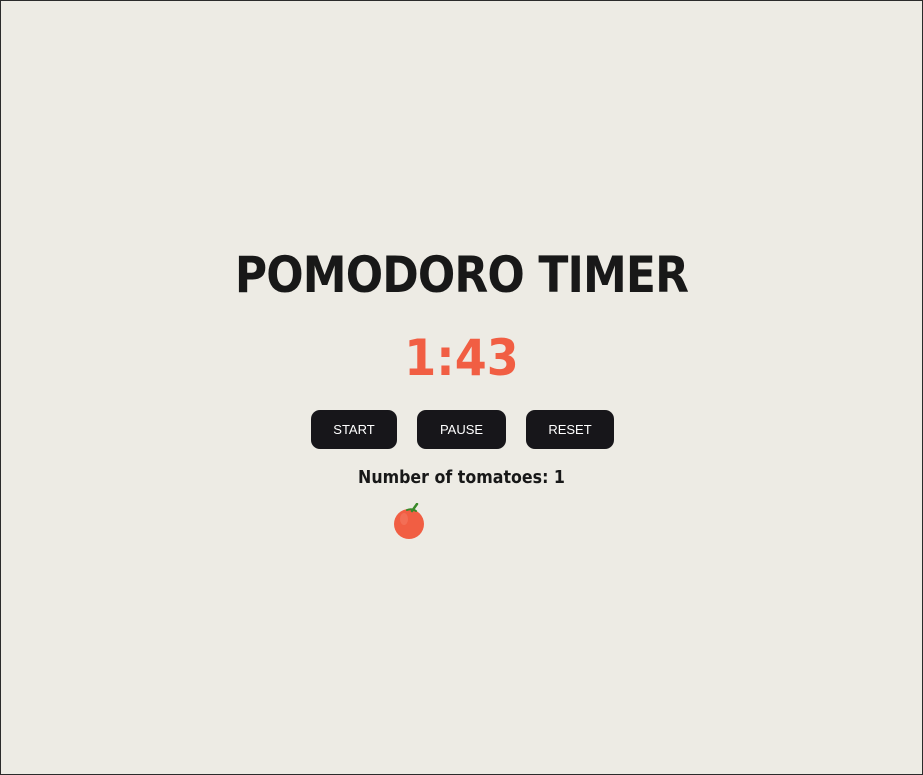 The height and width of the screenshot is (775, 923). I want to click on tomato-count-label: Number of tomatoes: 1, so click(461, 477).